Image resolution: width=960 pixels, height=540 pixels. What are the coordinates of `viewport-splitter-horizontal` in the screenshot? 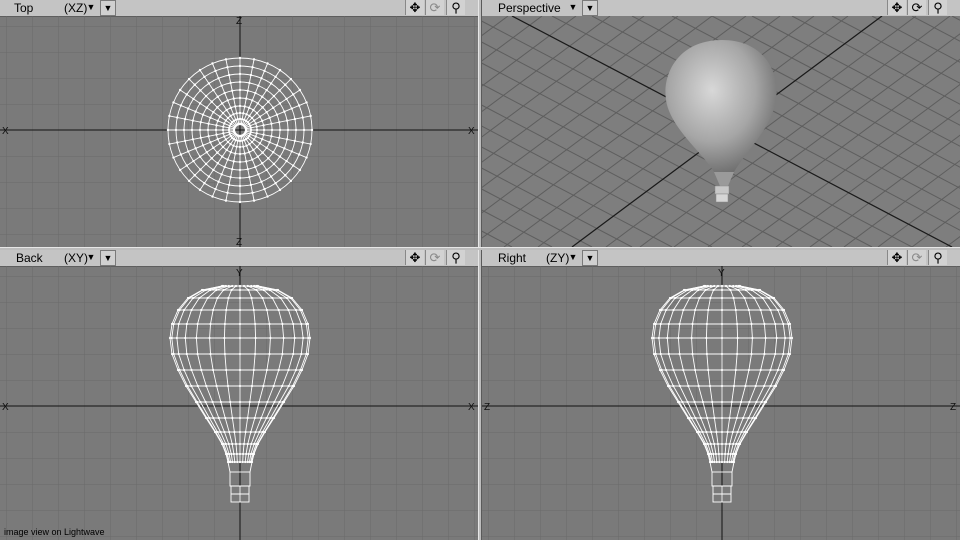 It's located at (480, 248).